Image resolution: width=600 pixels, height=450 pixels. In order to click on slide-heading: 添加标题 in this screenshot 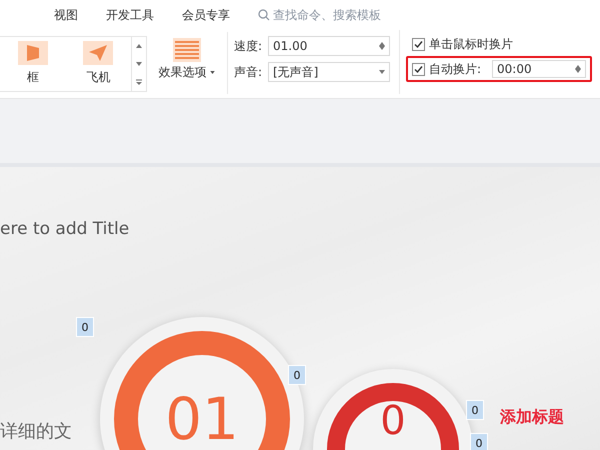, I will do `click(532, 417)`.